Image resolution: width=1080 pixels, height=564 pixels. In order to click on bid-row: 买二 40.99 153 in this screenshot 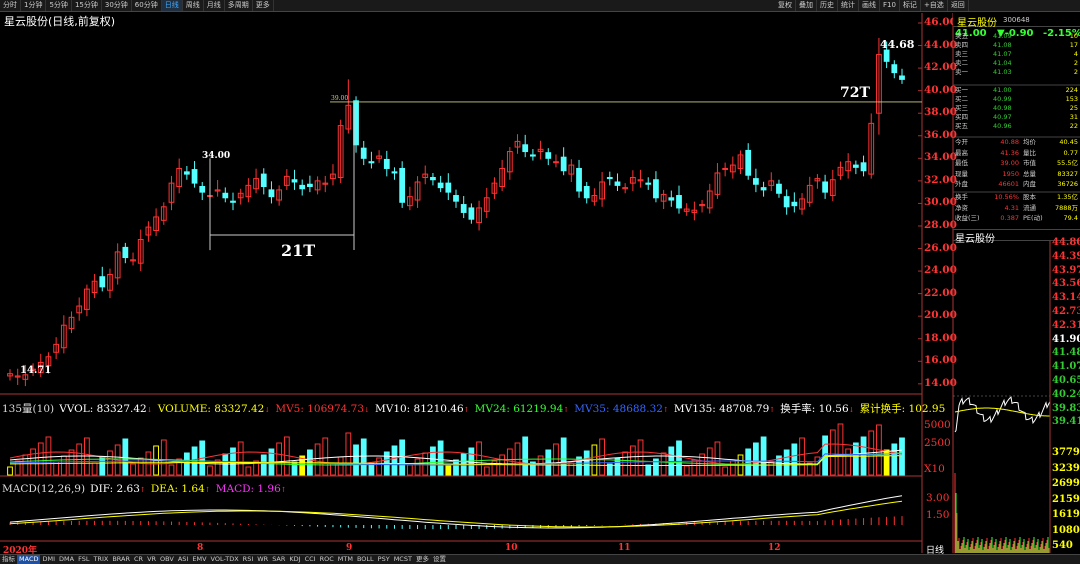, I will do `click(1017, 99)`.